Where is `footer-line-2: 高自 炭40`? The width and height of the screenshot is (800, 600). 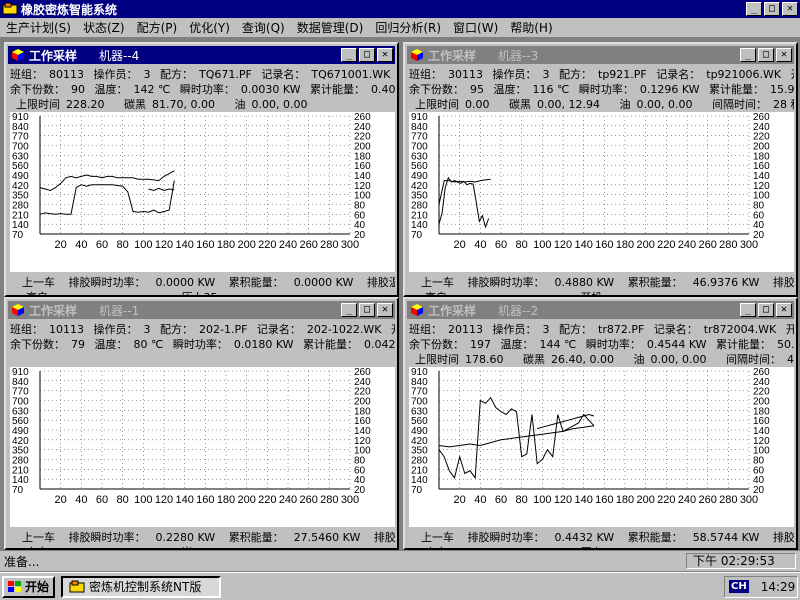
footer-line-2: 高自 炭40 is located at coordinates (210, 546).